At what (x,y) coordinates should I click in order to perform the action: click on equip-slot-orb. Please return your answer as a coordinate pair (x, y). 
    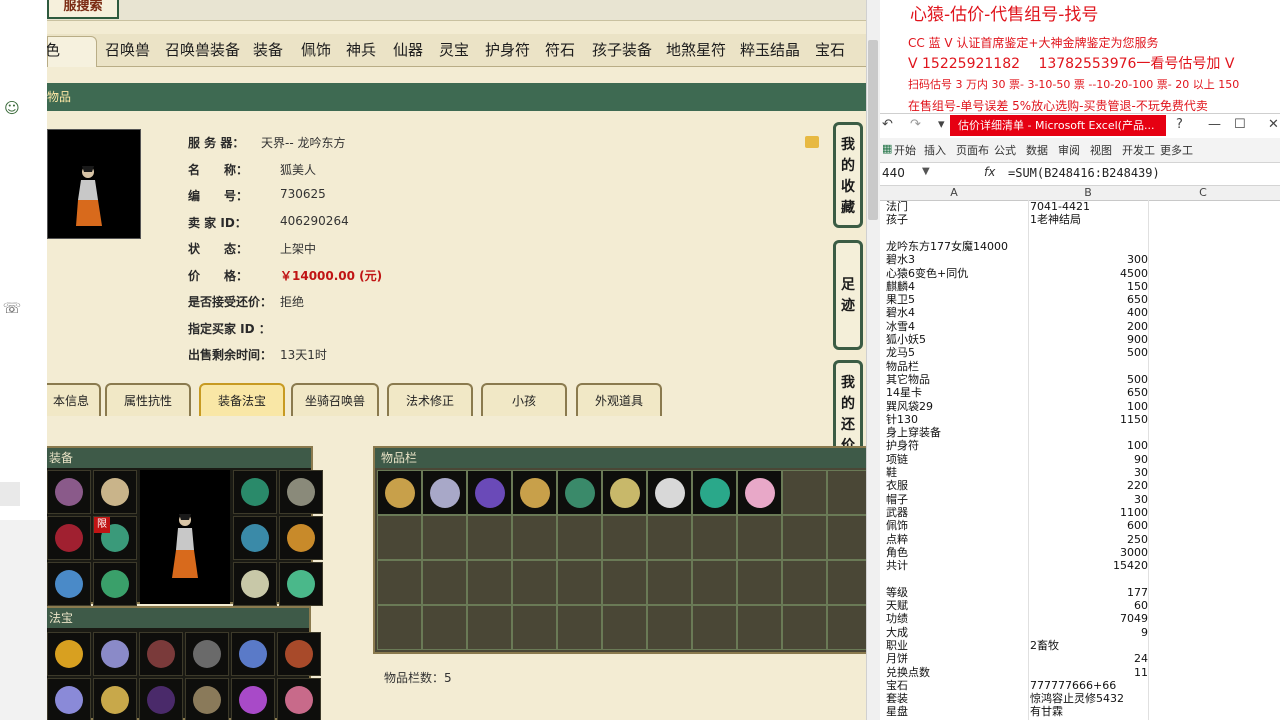
    Looking at the image, I should click on (301, 584).